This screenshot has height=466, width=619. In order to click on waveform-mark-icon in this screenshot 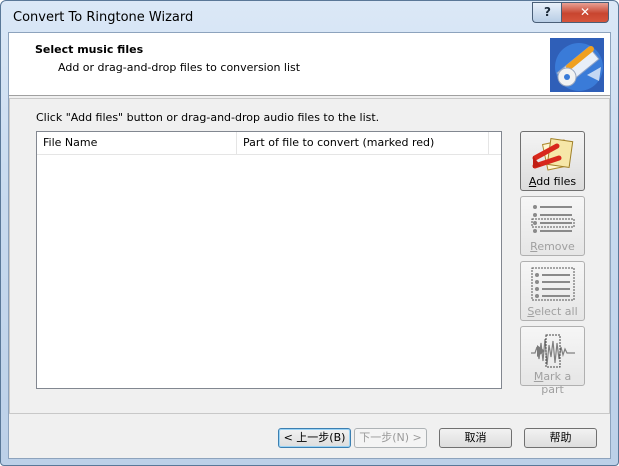, I will do `click(553, 350)`.